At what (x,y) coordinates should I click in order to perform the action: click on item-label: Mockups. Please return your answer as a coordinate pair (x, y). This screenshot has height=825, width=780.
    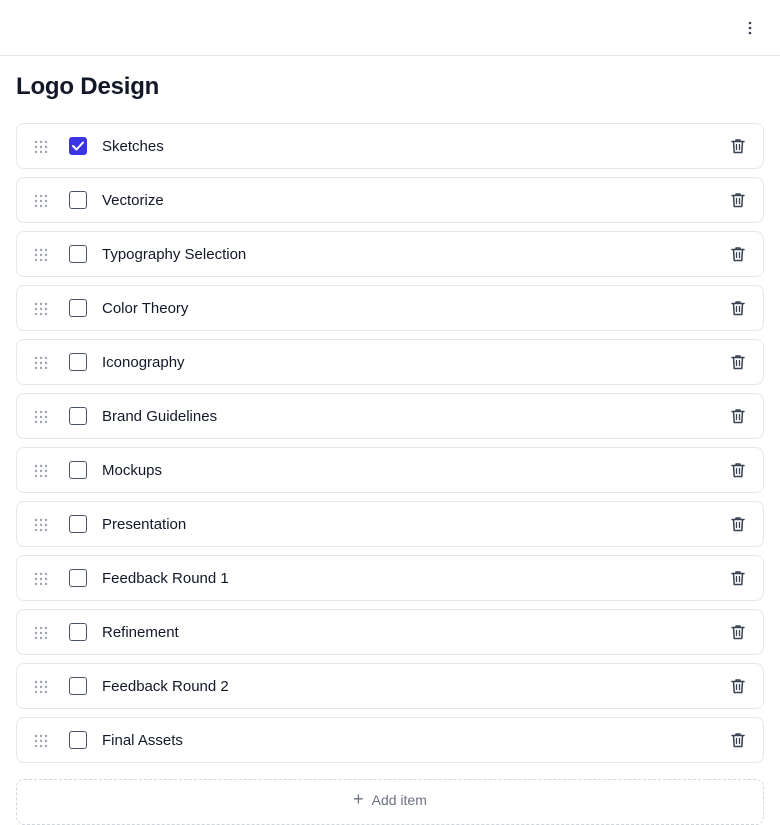
    Looking at the image, I should click on (132, 470).